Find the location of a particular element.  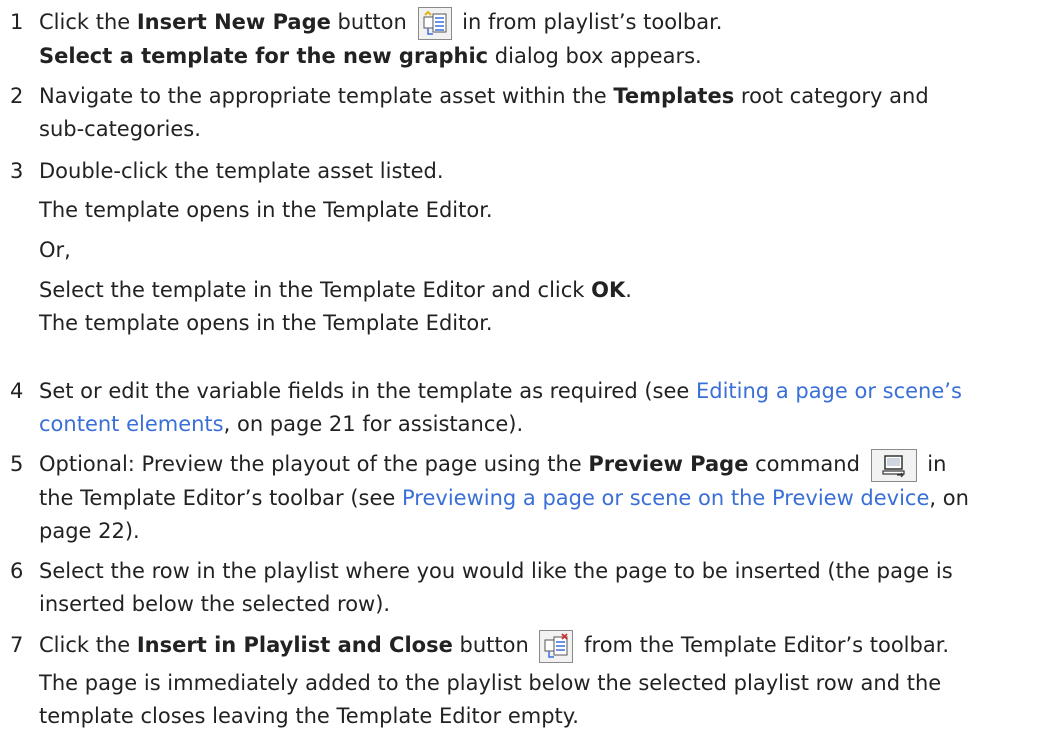

insert-new-page-icon is located at coordinates (434, 23).